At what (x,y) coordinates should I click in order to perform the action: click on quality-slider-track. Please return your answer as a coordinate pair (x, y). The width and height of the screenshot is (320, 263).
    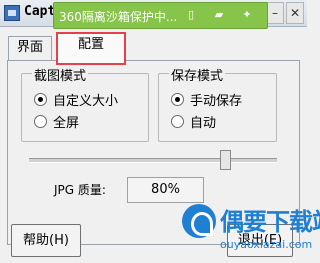
    Looking at the image, I should click on (153, 160).